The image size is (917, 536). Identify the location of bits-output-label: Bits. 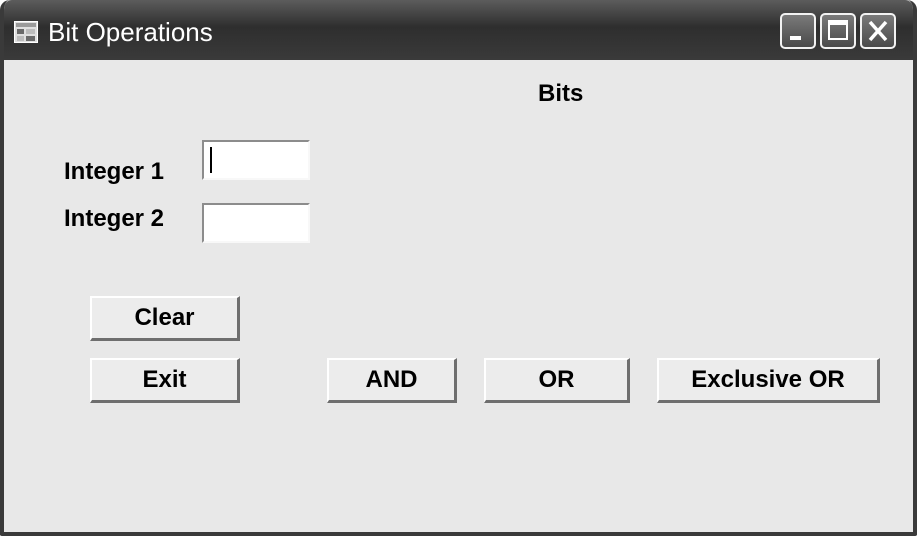
(561, 93).